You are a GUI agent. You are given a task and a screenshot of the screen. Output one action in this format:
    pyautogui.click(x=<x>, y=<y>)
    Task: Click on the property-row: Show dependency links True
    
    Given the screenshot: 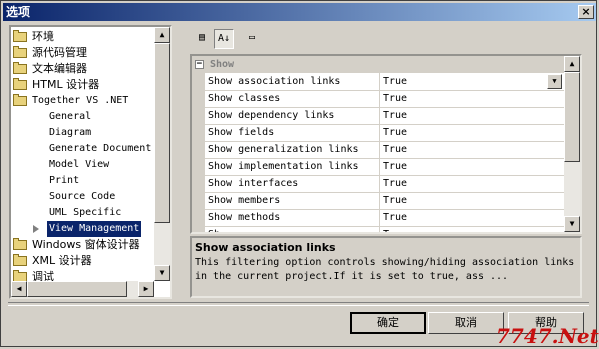 What is the action you would take?
    pyautogui.click(x=378, y=116)
    